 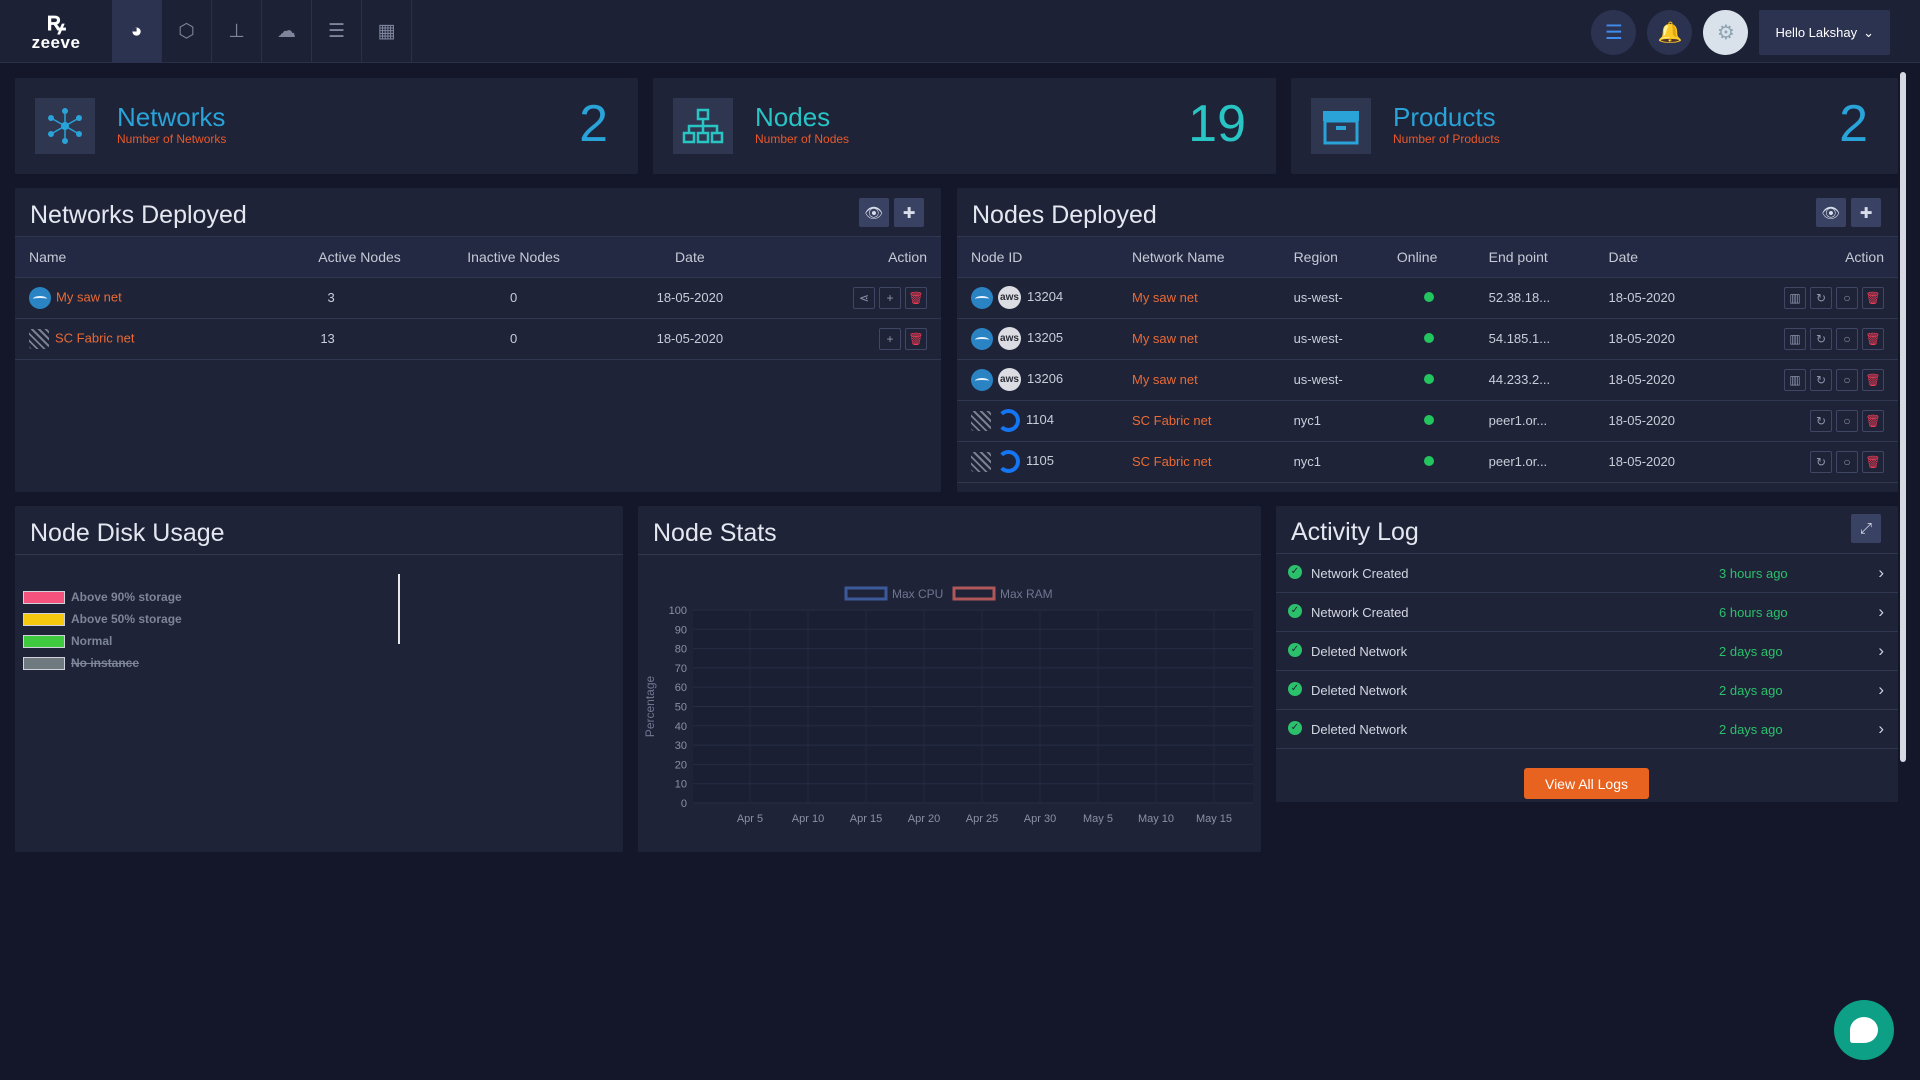 What do you see at coordinates (102, 597) in the screenshot?
I see `legend-item: Above 90% storage` at bounding box center [102, 597].